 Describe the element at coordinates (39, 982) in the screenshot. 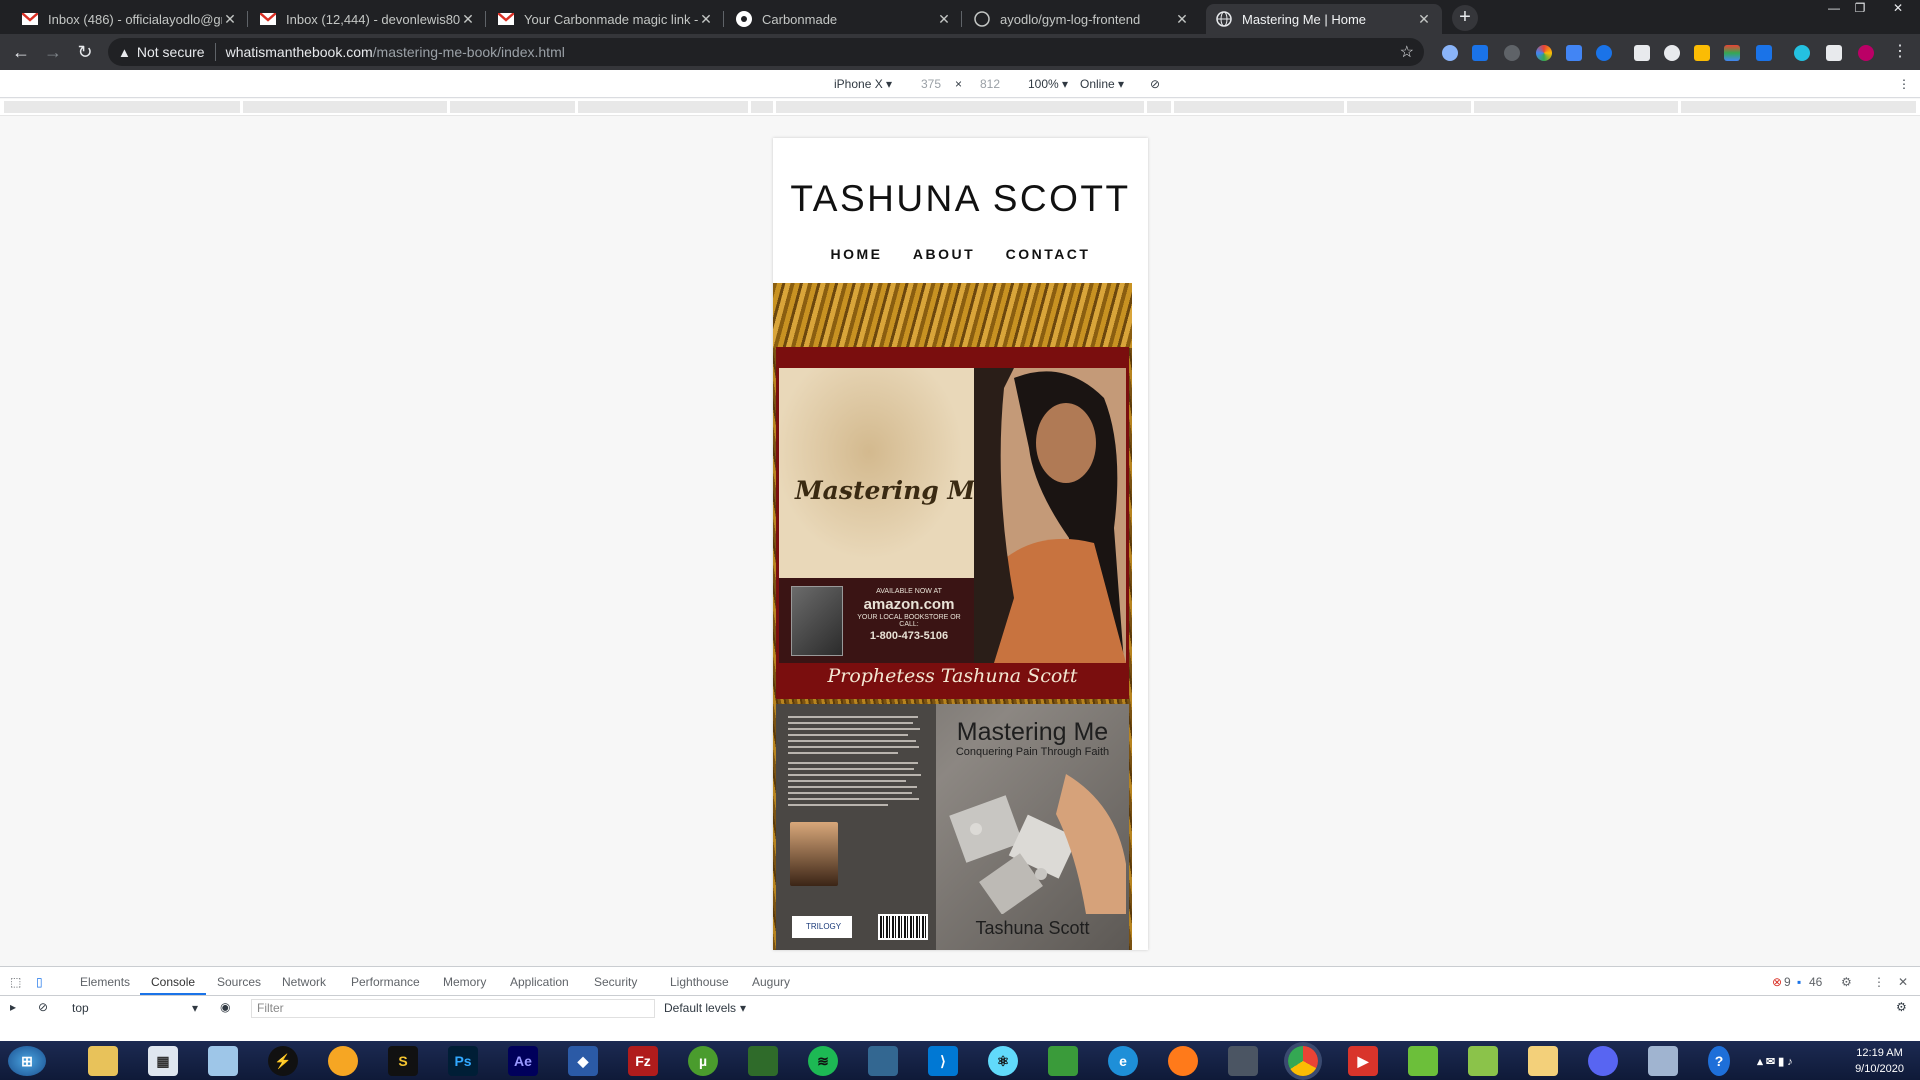

I see `device-toggle-icon: ▯` at that location.